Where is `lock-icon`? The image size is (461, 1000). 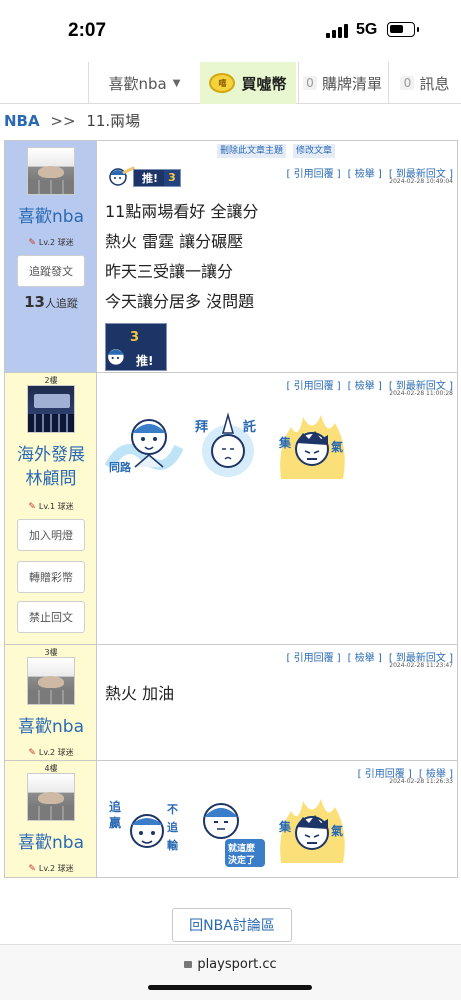 lock-icon is located at coordinates (188, 964).